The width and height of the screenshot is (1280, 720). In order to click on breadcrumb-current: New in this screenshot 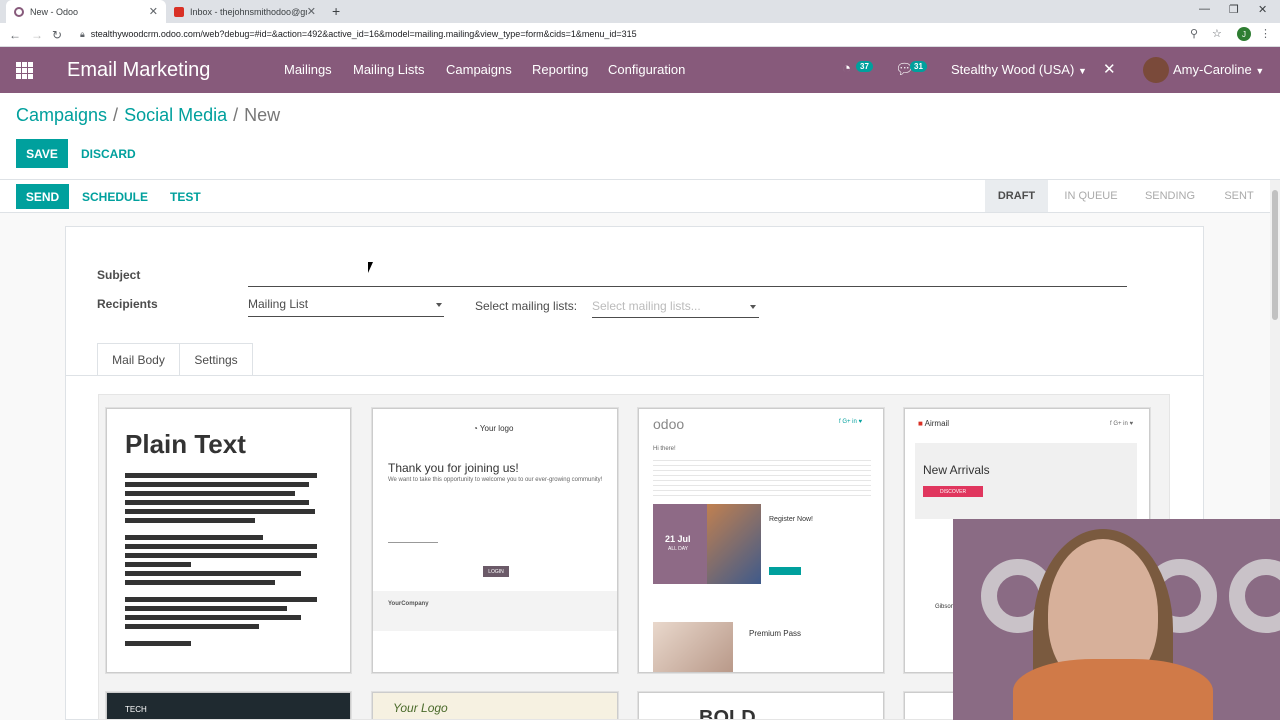, I will do `click(262, 115)`.